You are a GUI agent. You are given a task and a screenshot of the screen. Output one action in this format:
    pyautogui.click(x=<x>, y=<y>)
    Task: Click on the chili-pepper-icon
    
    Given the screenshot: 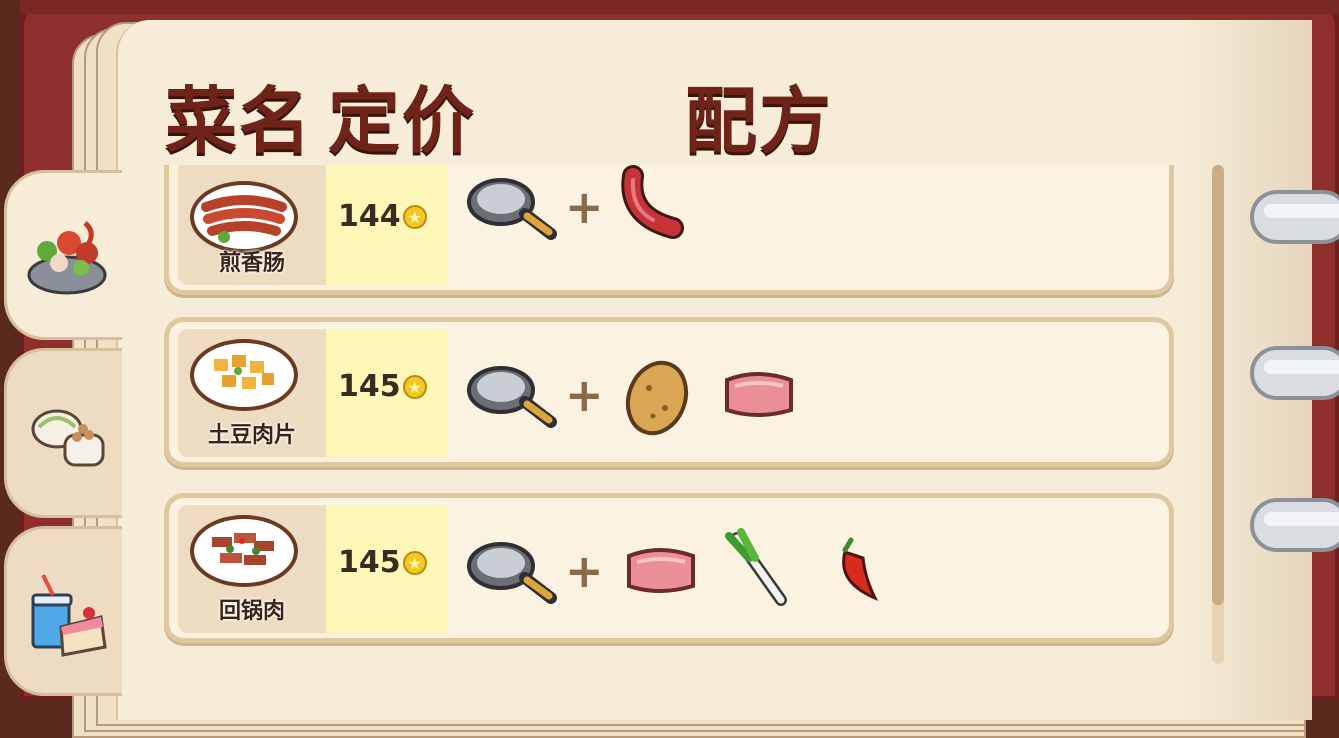 What is the action you would take?
    pyautogui.click(x=860, y=569)
    